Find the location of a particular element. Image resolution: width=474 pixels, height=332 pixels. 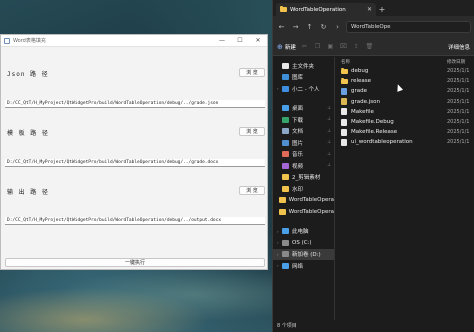

file-name: Makefile is located at coordinates (362, 111).